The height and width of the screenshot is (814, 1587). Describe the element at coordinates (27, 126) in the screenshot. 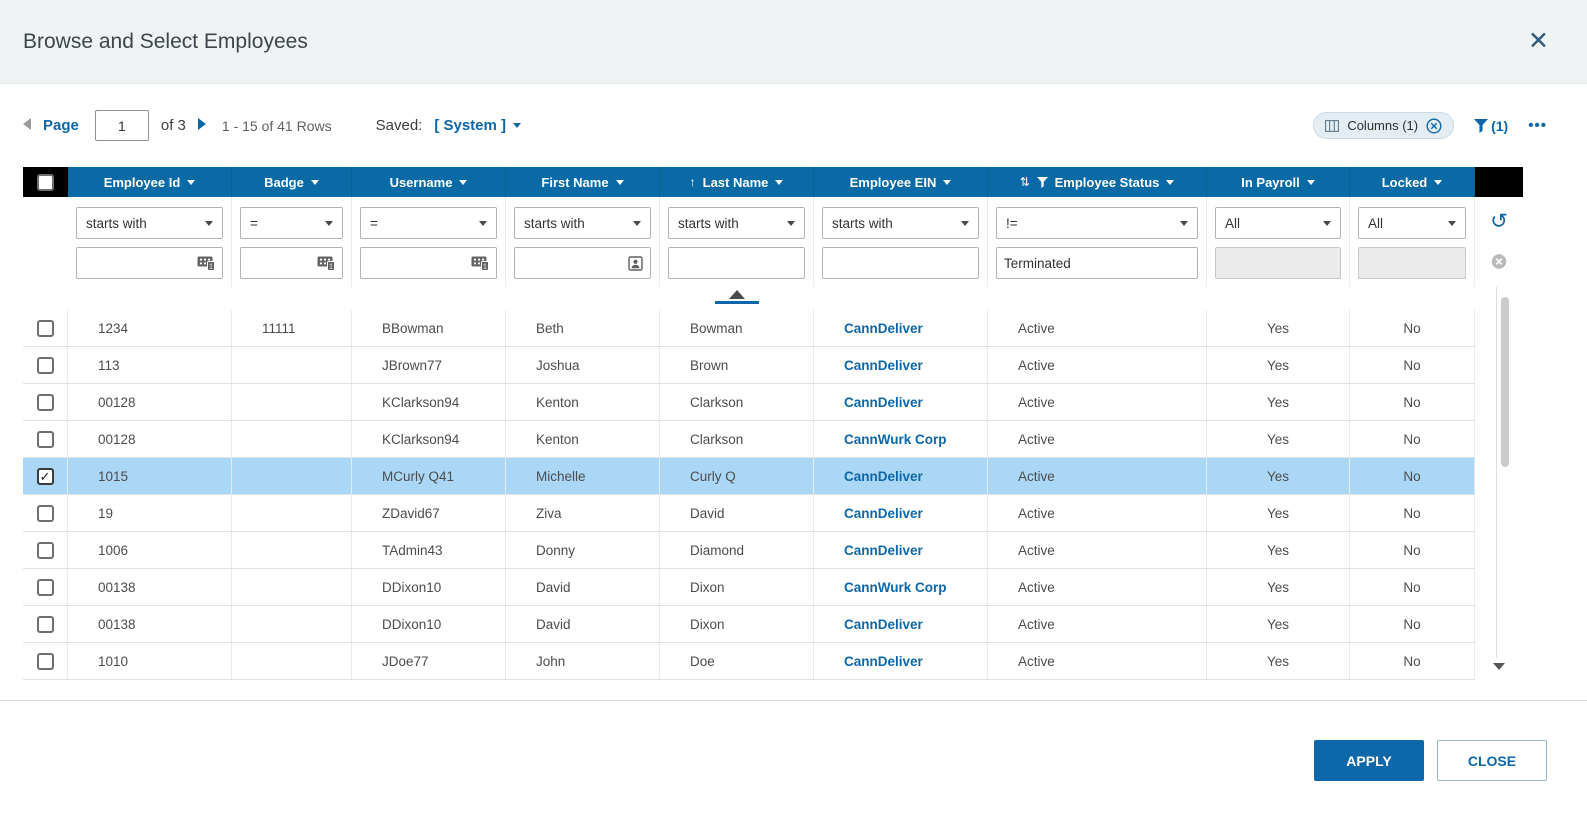

I see `prev-page-icon` at that location.